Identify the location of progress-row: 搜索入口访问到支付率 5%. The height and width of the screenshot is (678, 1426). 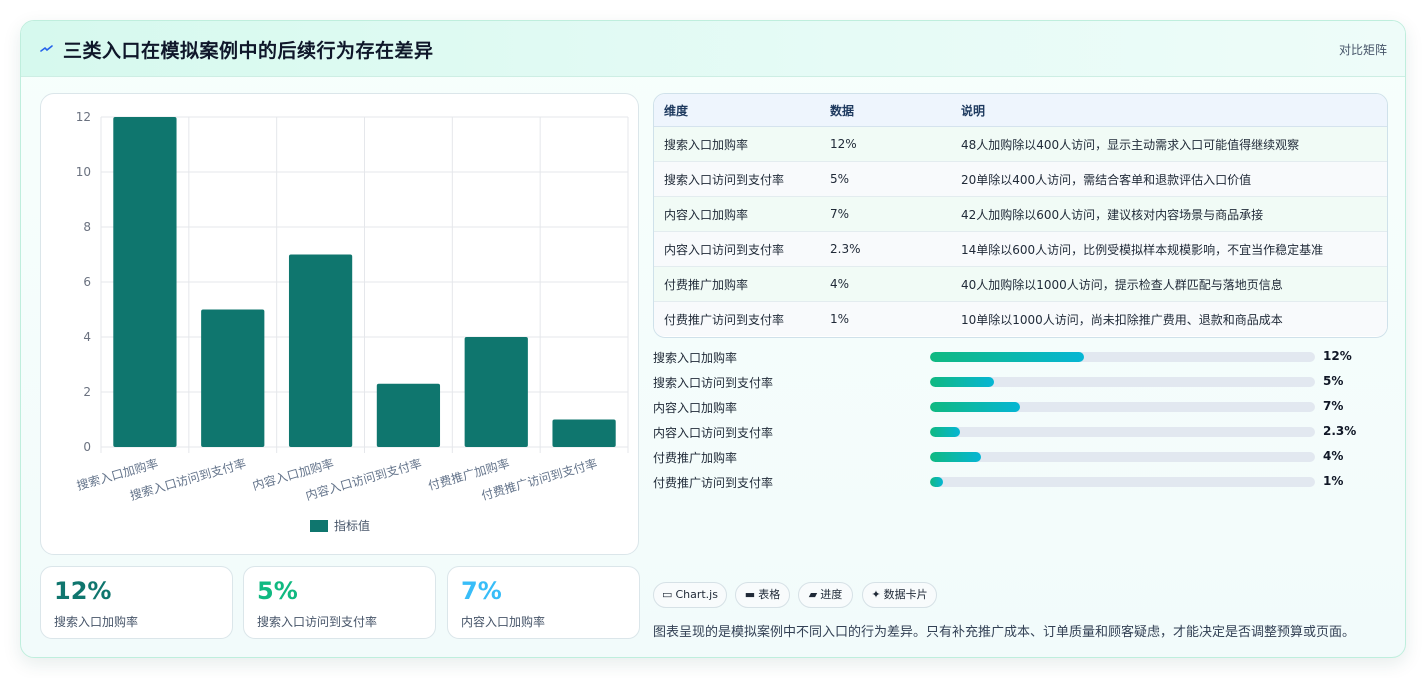
(1019, 382).